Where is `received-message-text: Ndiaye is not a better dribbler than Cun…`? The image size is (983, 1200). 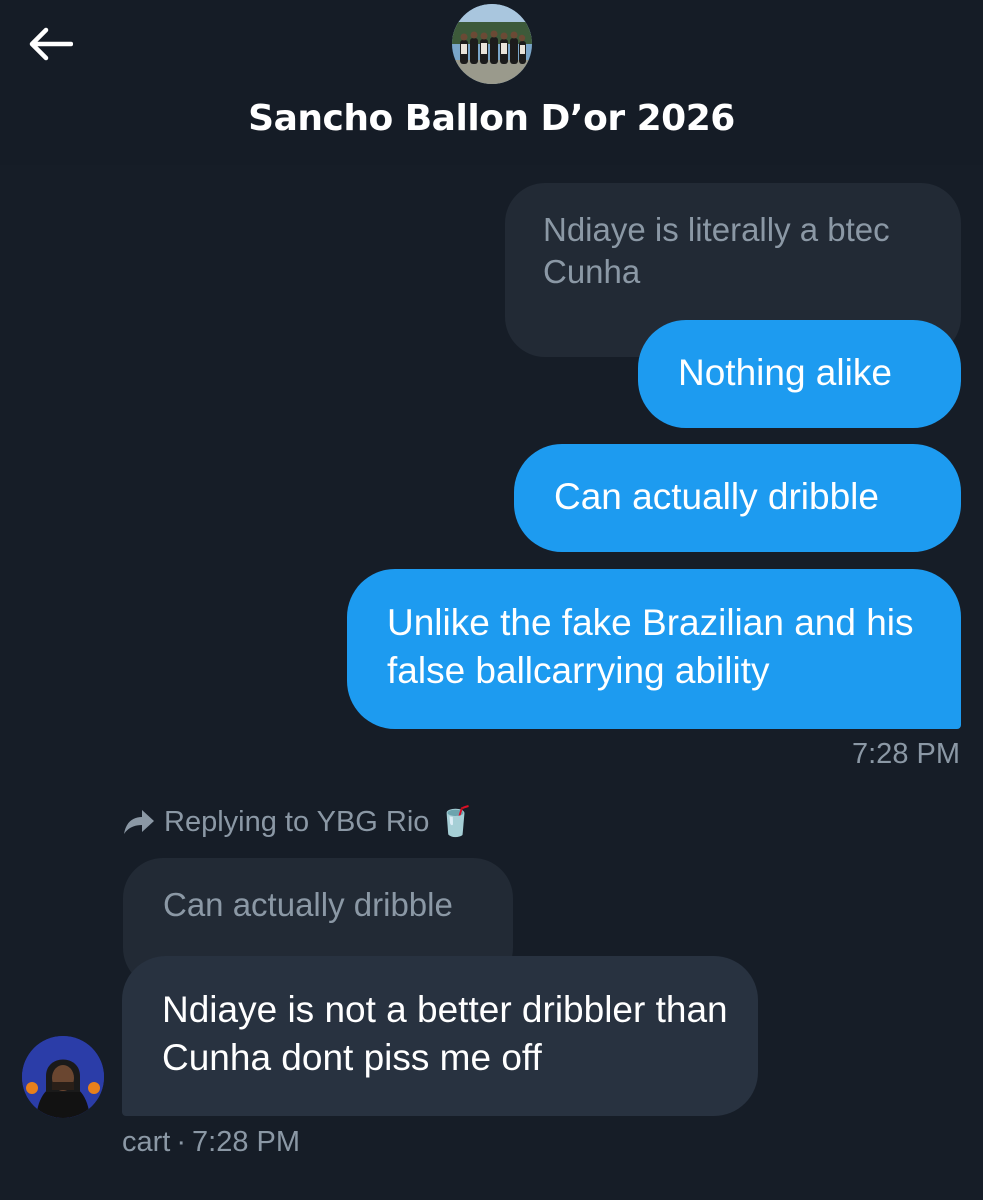
received-message-text: Ndiaye is not a better dribbler than Cun… is located at coordinates (445, 1033).